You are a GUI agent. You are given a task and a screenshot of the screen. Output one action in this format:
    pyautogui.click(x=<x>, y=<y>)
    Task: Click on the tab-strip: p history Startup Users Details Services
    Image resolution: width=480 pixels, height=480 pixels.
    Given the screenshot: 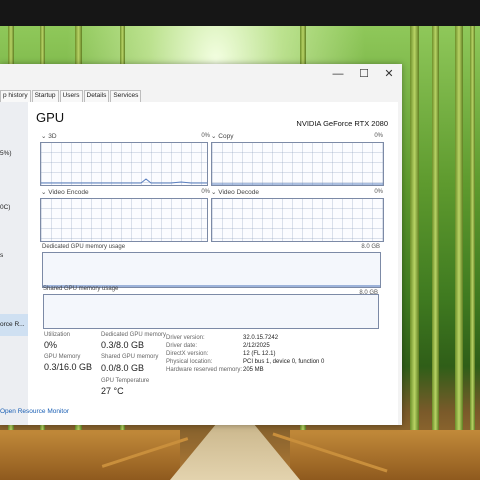 What is the action you would take?
    pyautogui.click(x=71, y=96)
    